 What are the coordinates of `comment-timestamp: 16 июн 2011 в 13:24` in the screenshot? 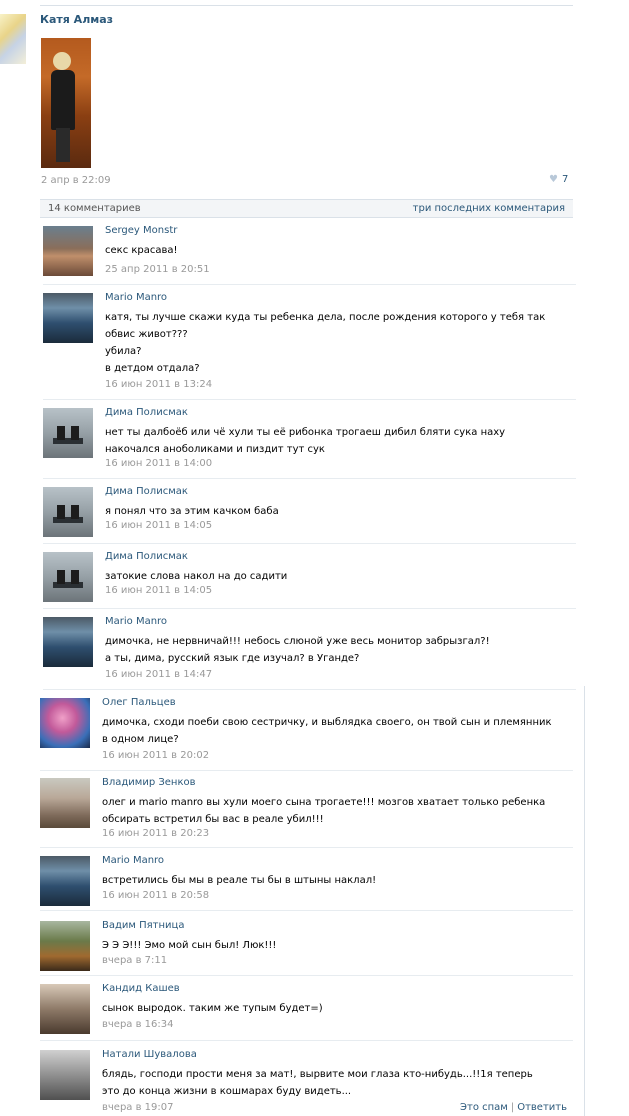 It's located at (158, 384).